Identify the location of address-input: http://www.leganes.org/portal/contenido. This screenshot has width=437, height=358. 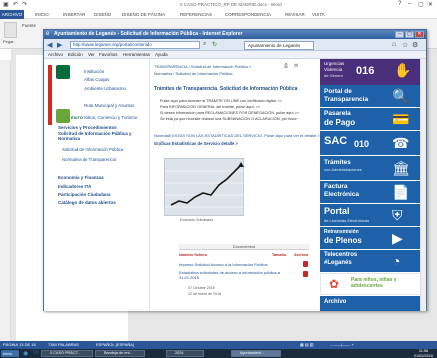
(135, 45).